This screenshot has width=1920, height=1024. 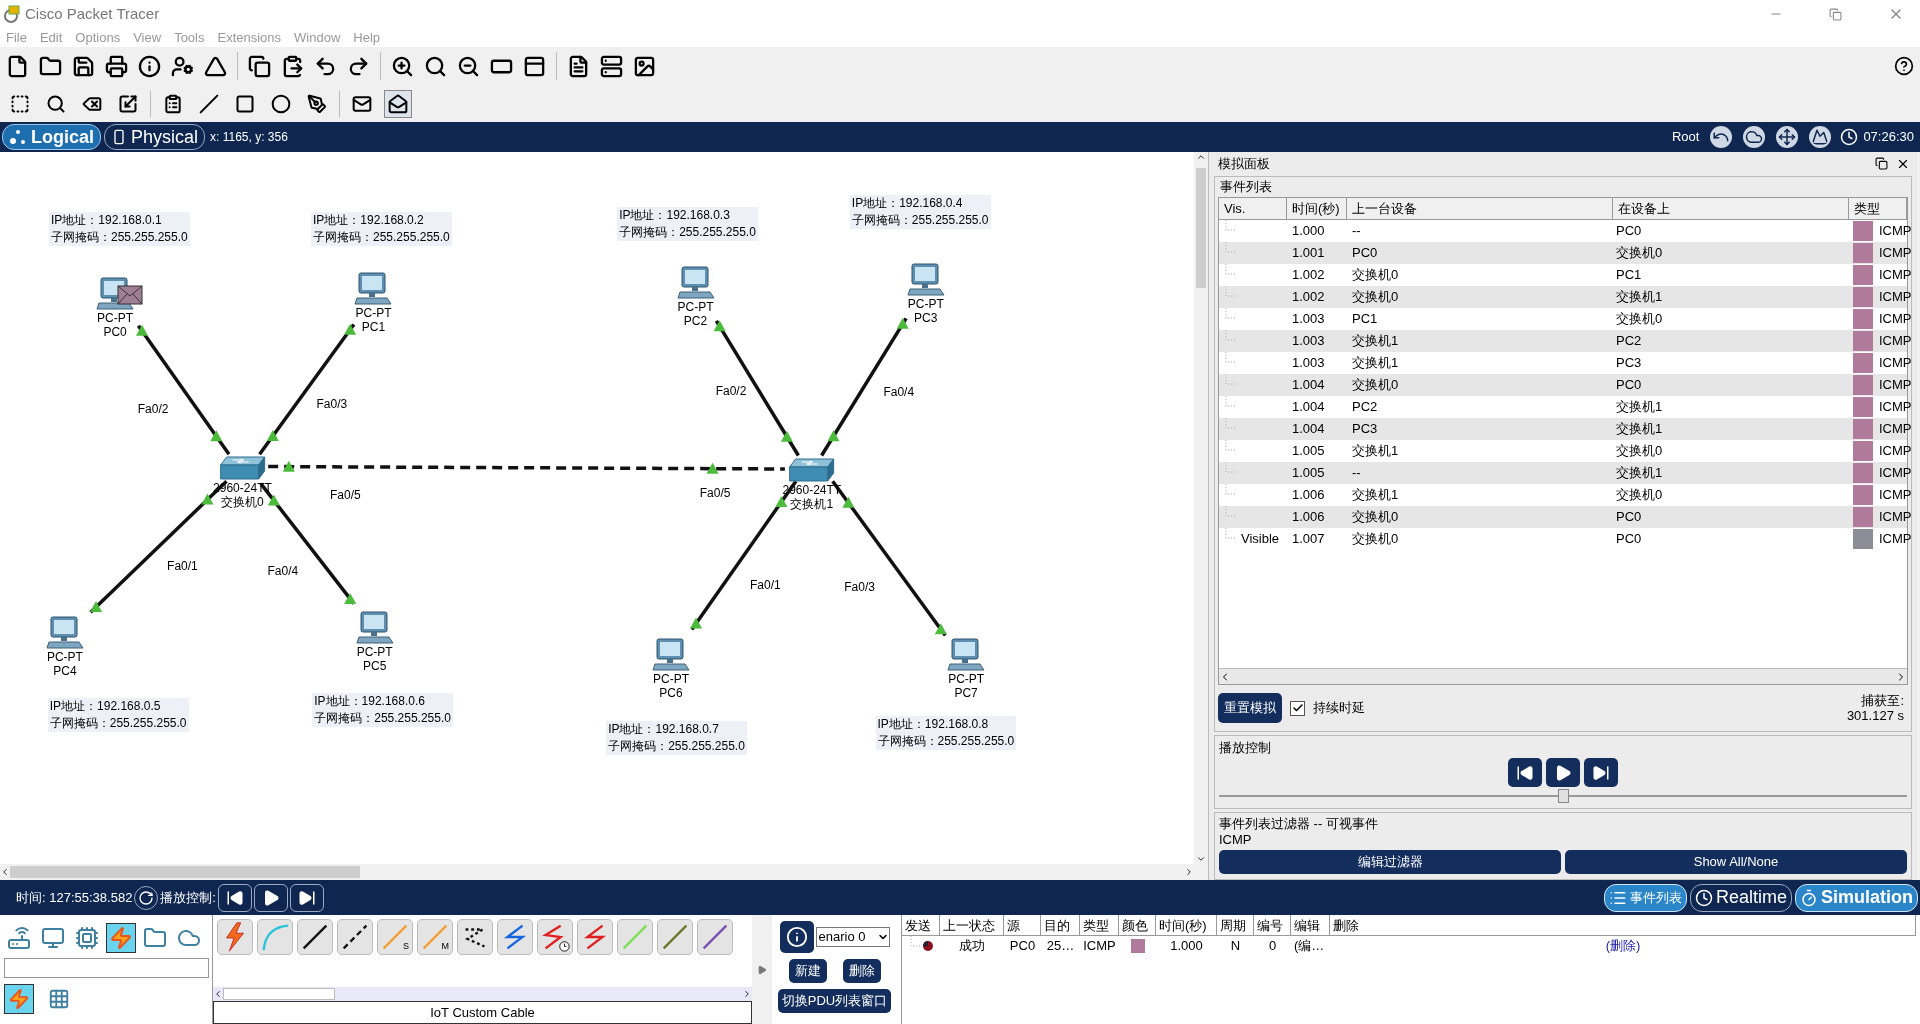 I want to click on server-icon, so click(x=611, y=66).